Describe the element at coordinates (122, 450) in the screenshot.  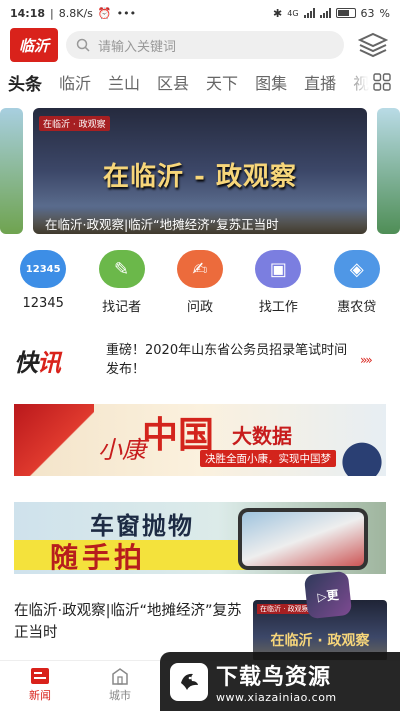
I see `ad1-small-text: 小康` at that location.